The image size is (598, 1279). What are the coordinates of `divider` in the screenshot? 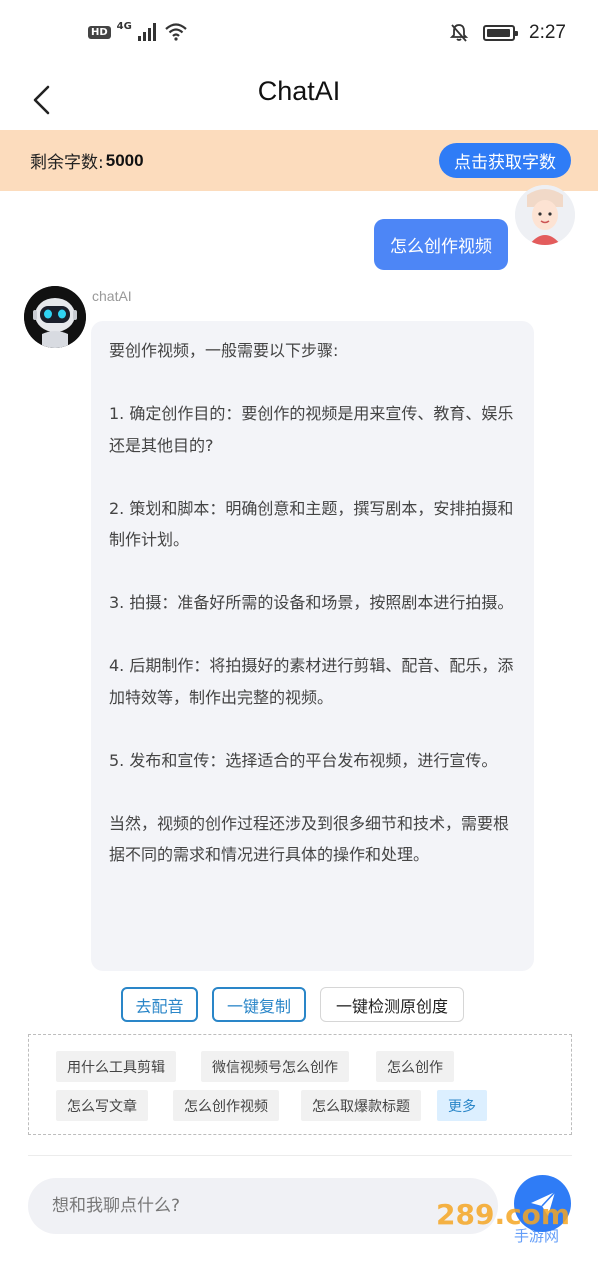 It's located at (300, 1155).